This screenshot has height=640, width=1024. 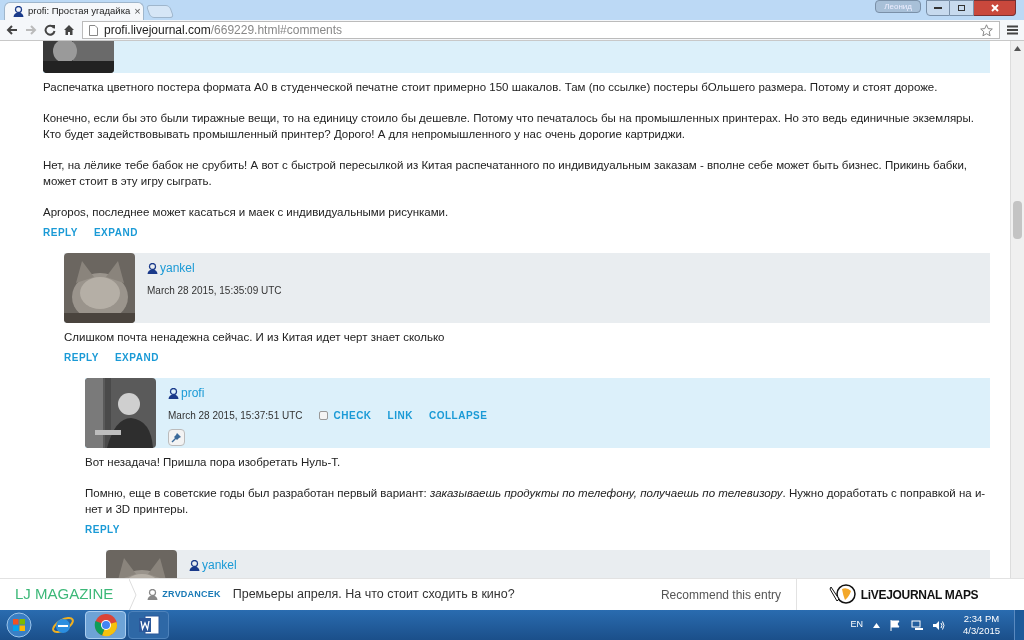 I want to click on magazine-headline: Премьеры апреля. На что стоит сходить в кино?, so click(x=373, y=594).